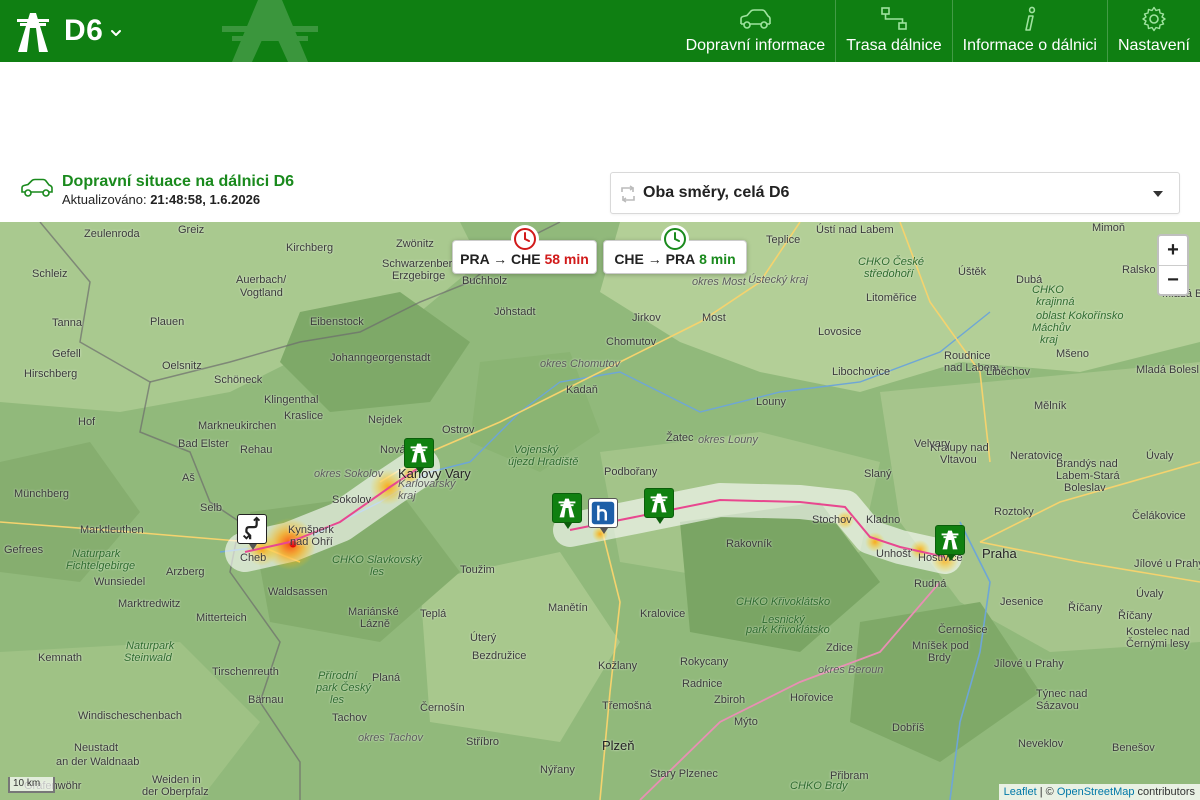 The height and width of the screenshot is (800, 1200). Describe the element at coordinates (1085, 488) in the screenshot. I see `place-label: Boleslav` at that location.